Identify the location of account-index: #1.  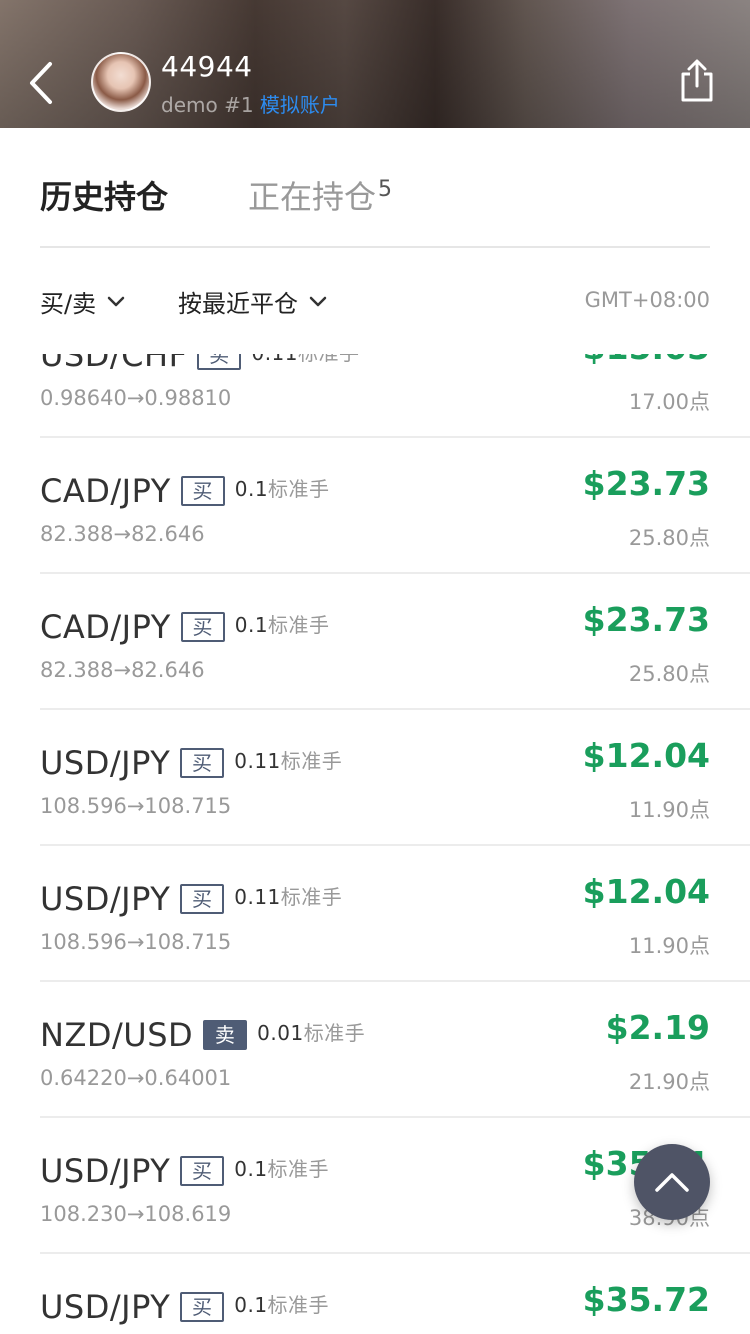
(239, 105).